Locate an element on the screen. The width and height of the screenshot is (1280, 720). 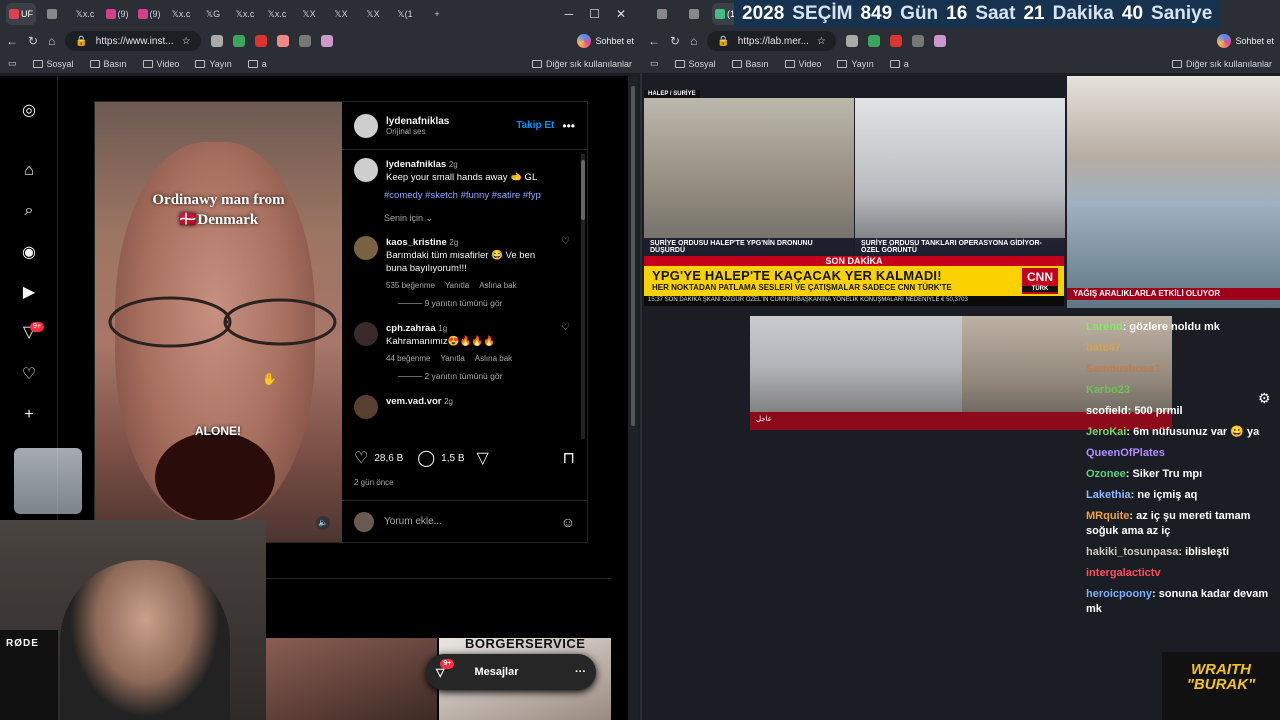
instagram-logo-icon: ◎ is located at coordinates (29, 111).